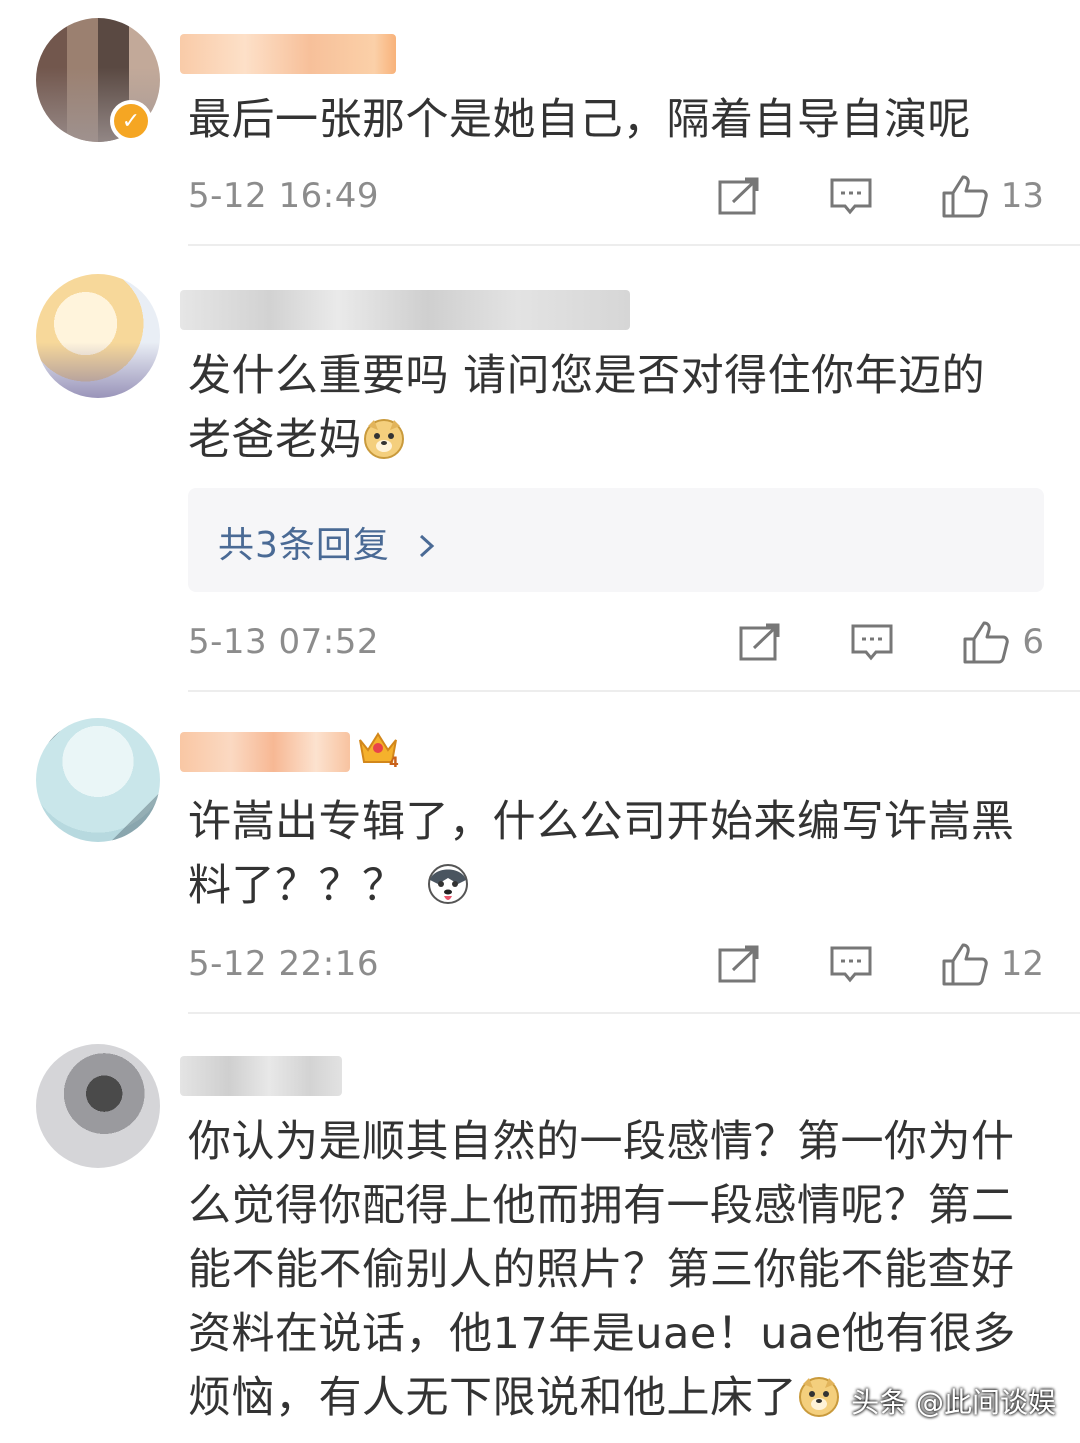  I want to click on like-count: 13, so click(1022, 196).